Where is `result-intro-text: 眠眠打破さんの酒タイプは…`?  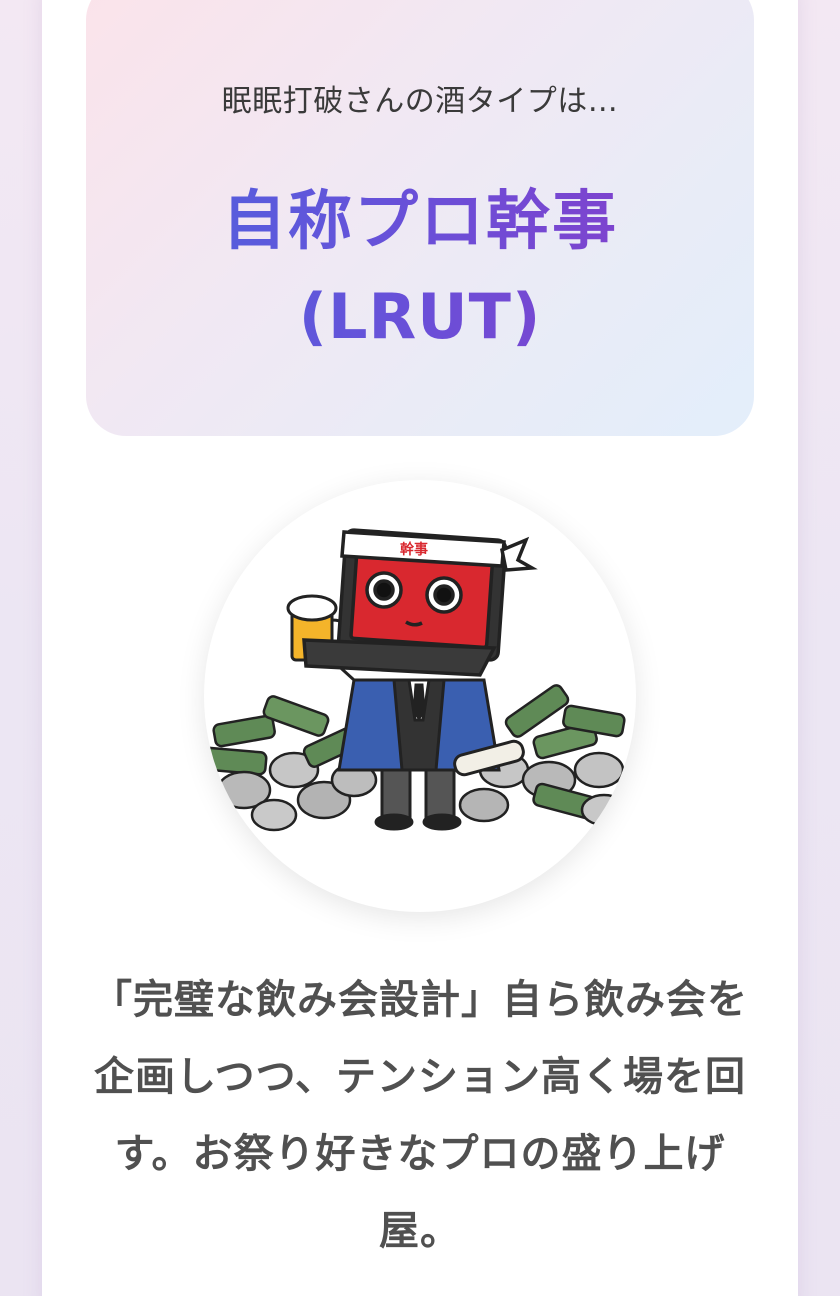 result-intro-text: 眠眠打破さんの酒タイプは… is located at coordinates (420, 101).